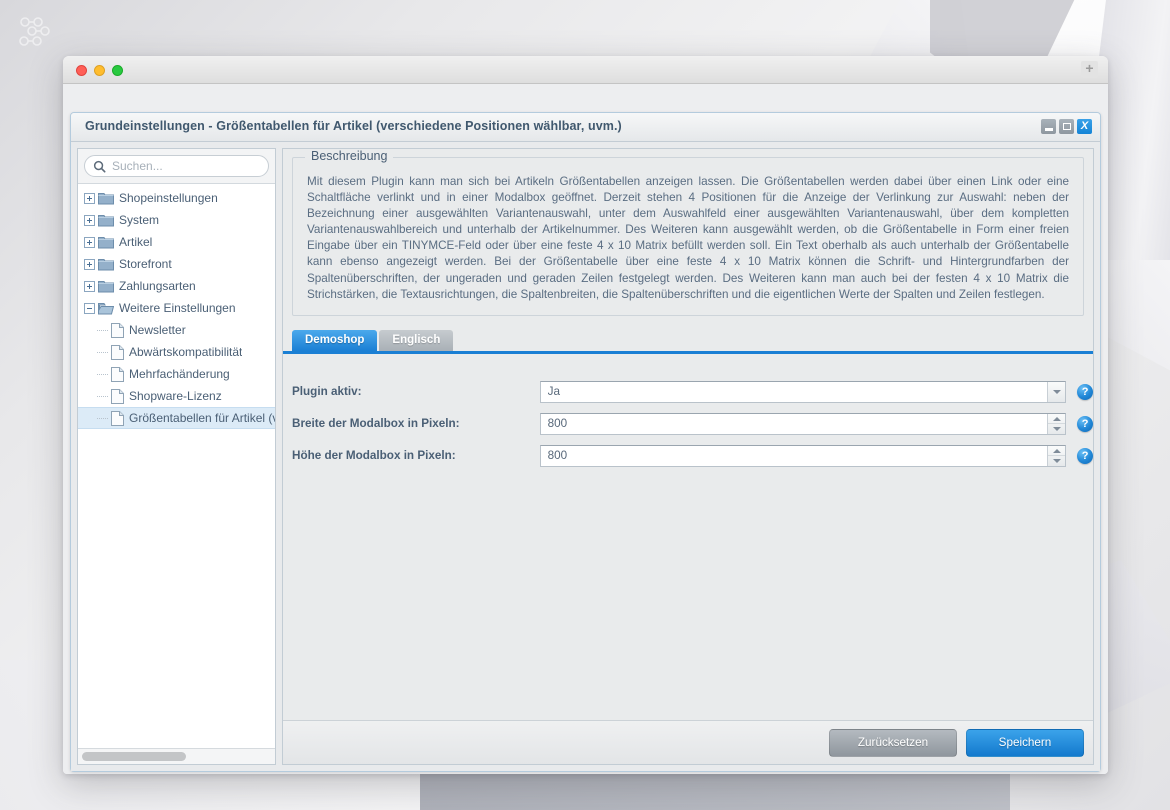 The image size is (1170, 810). Describe the element at coordinates (99, 70) in the screenshot. I see `traffic-light-minimize` at that location.